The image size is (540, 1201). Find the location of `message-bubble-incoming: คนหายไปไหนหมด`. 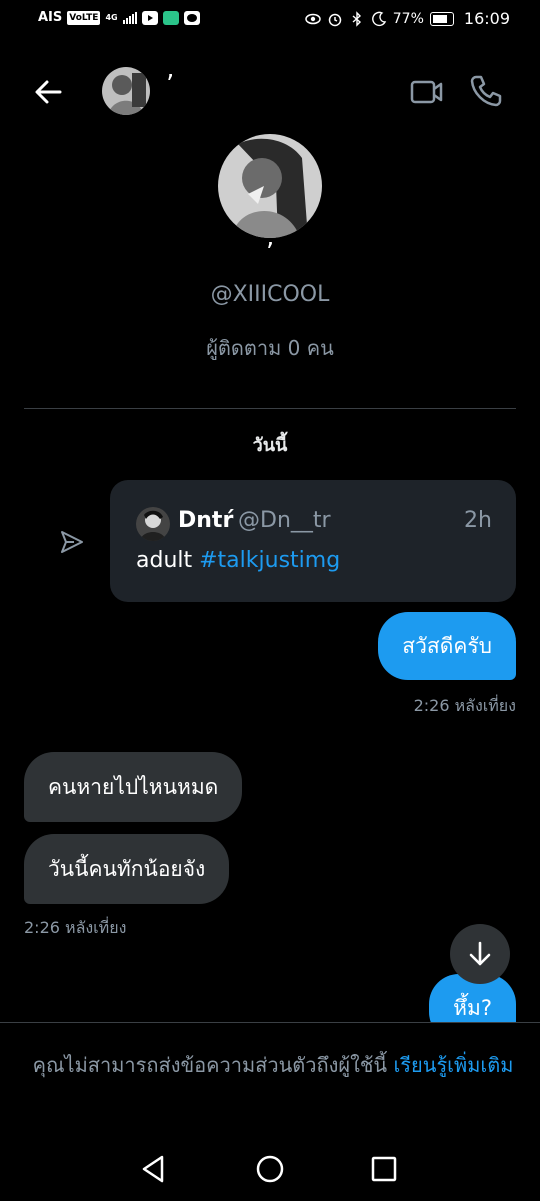

message-bubble-incoming: คนหายไปไหนหมด is located at coordinates (133, 787).